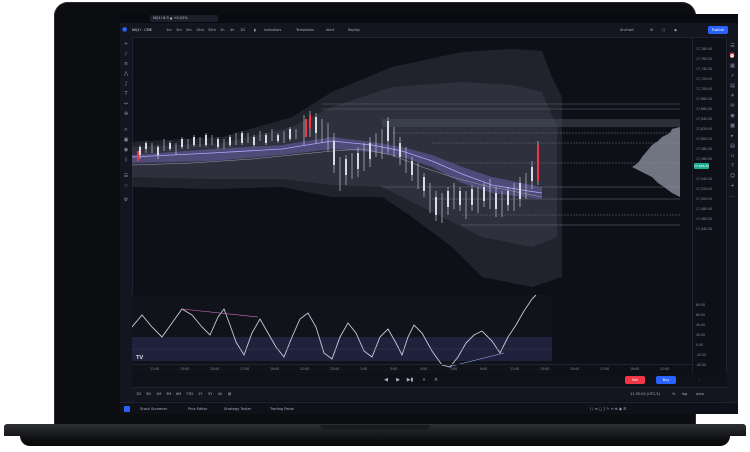  I want to click on tab-pine-editor: Pine Editor, so click(197, 409).